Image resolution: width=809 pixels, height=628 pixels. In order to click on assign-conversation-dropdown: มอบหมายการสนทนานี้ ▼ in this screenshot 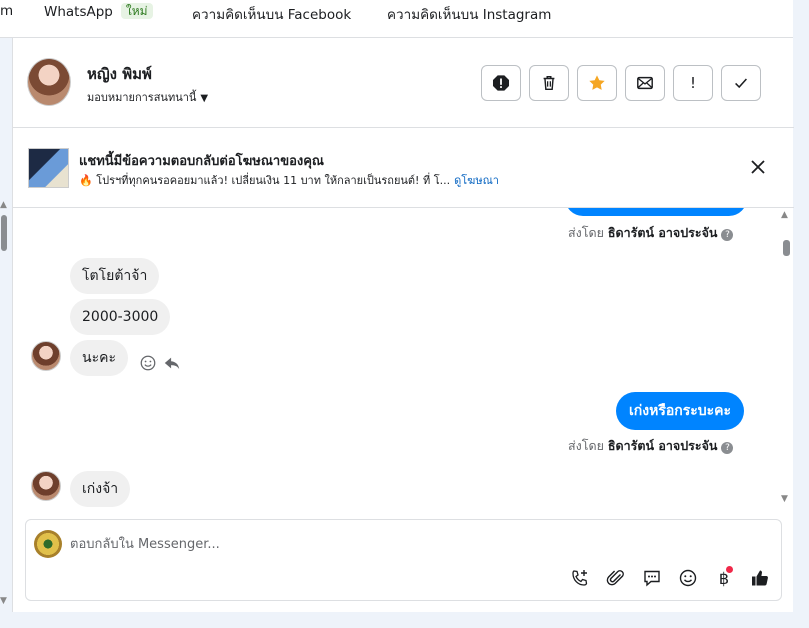, I will do `click(147, 97)`.